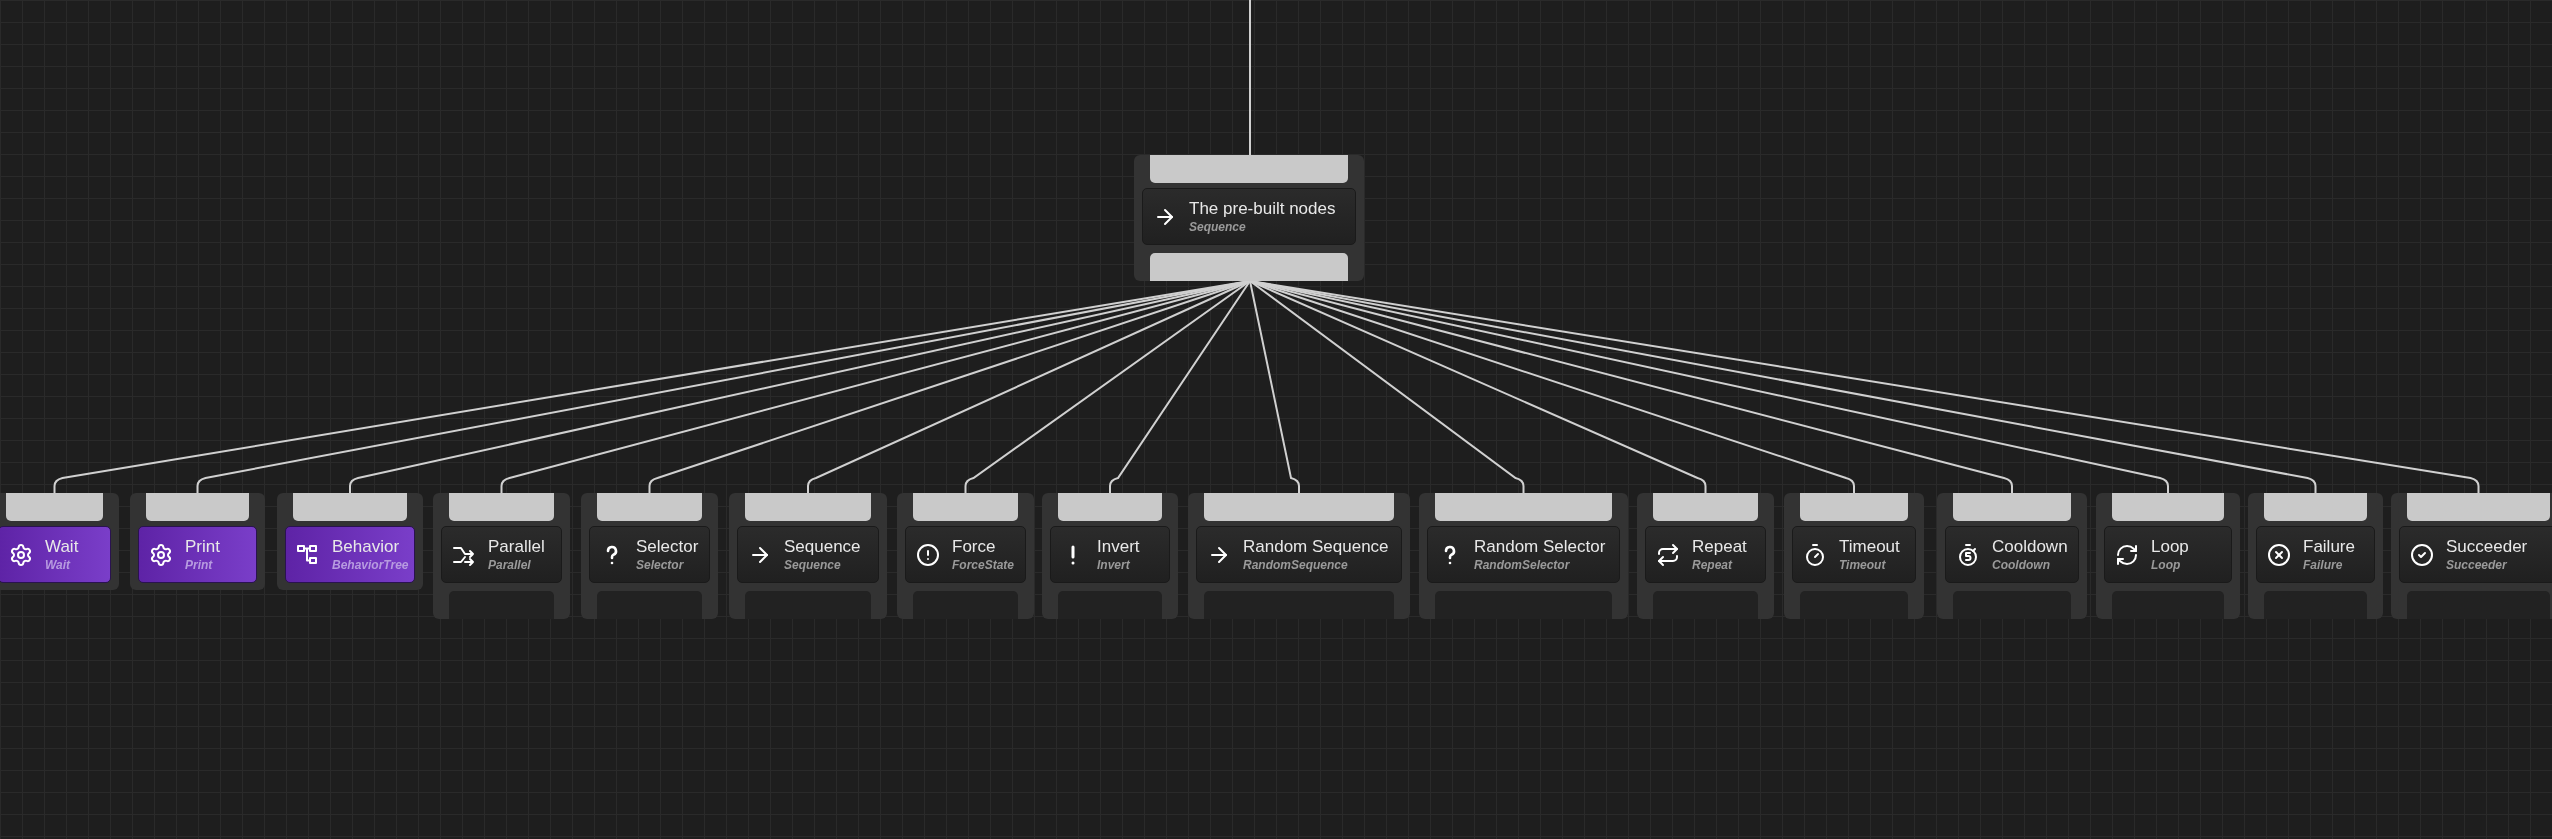 The width and height of the screenshot is (2552, 839). I want to click on loop-arrows-icon, so click(2127, 554).